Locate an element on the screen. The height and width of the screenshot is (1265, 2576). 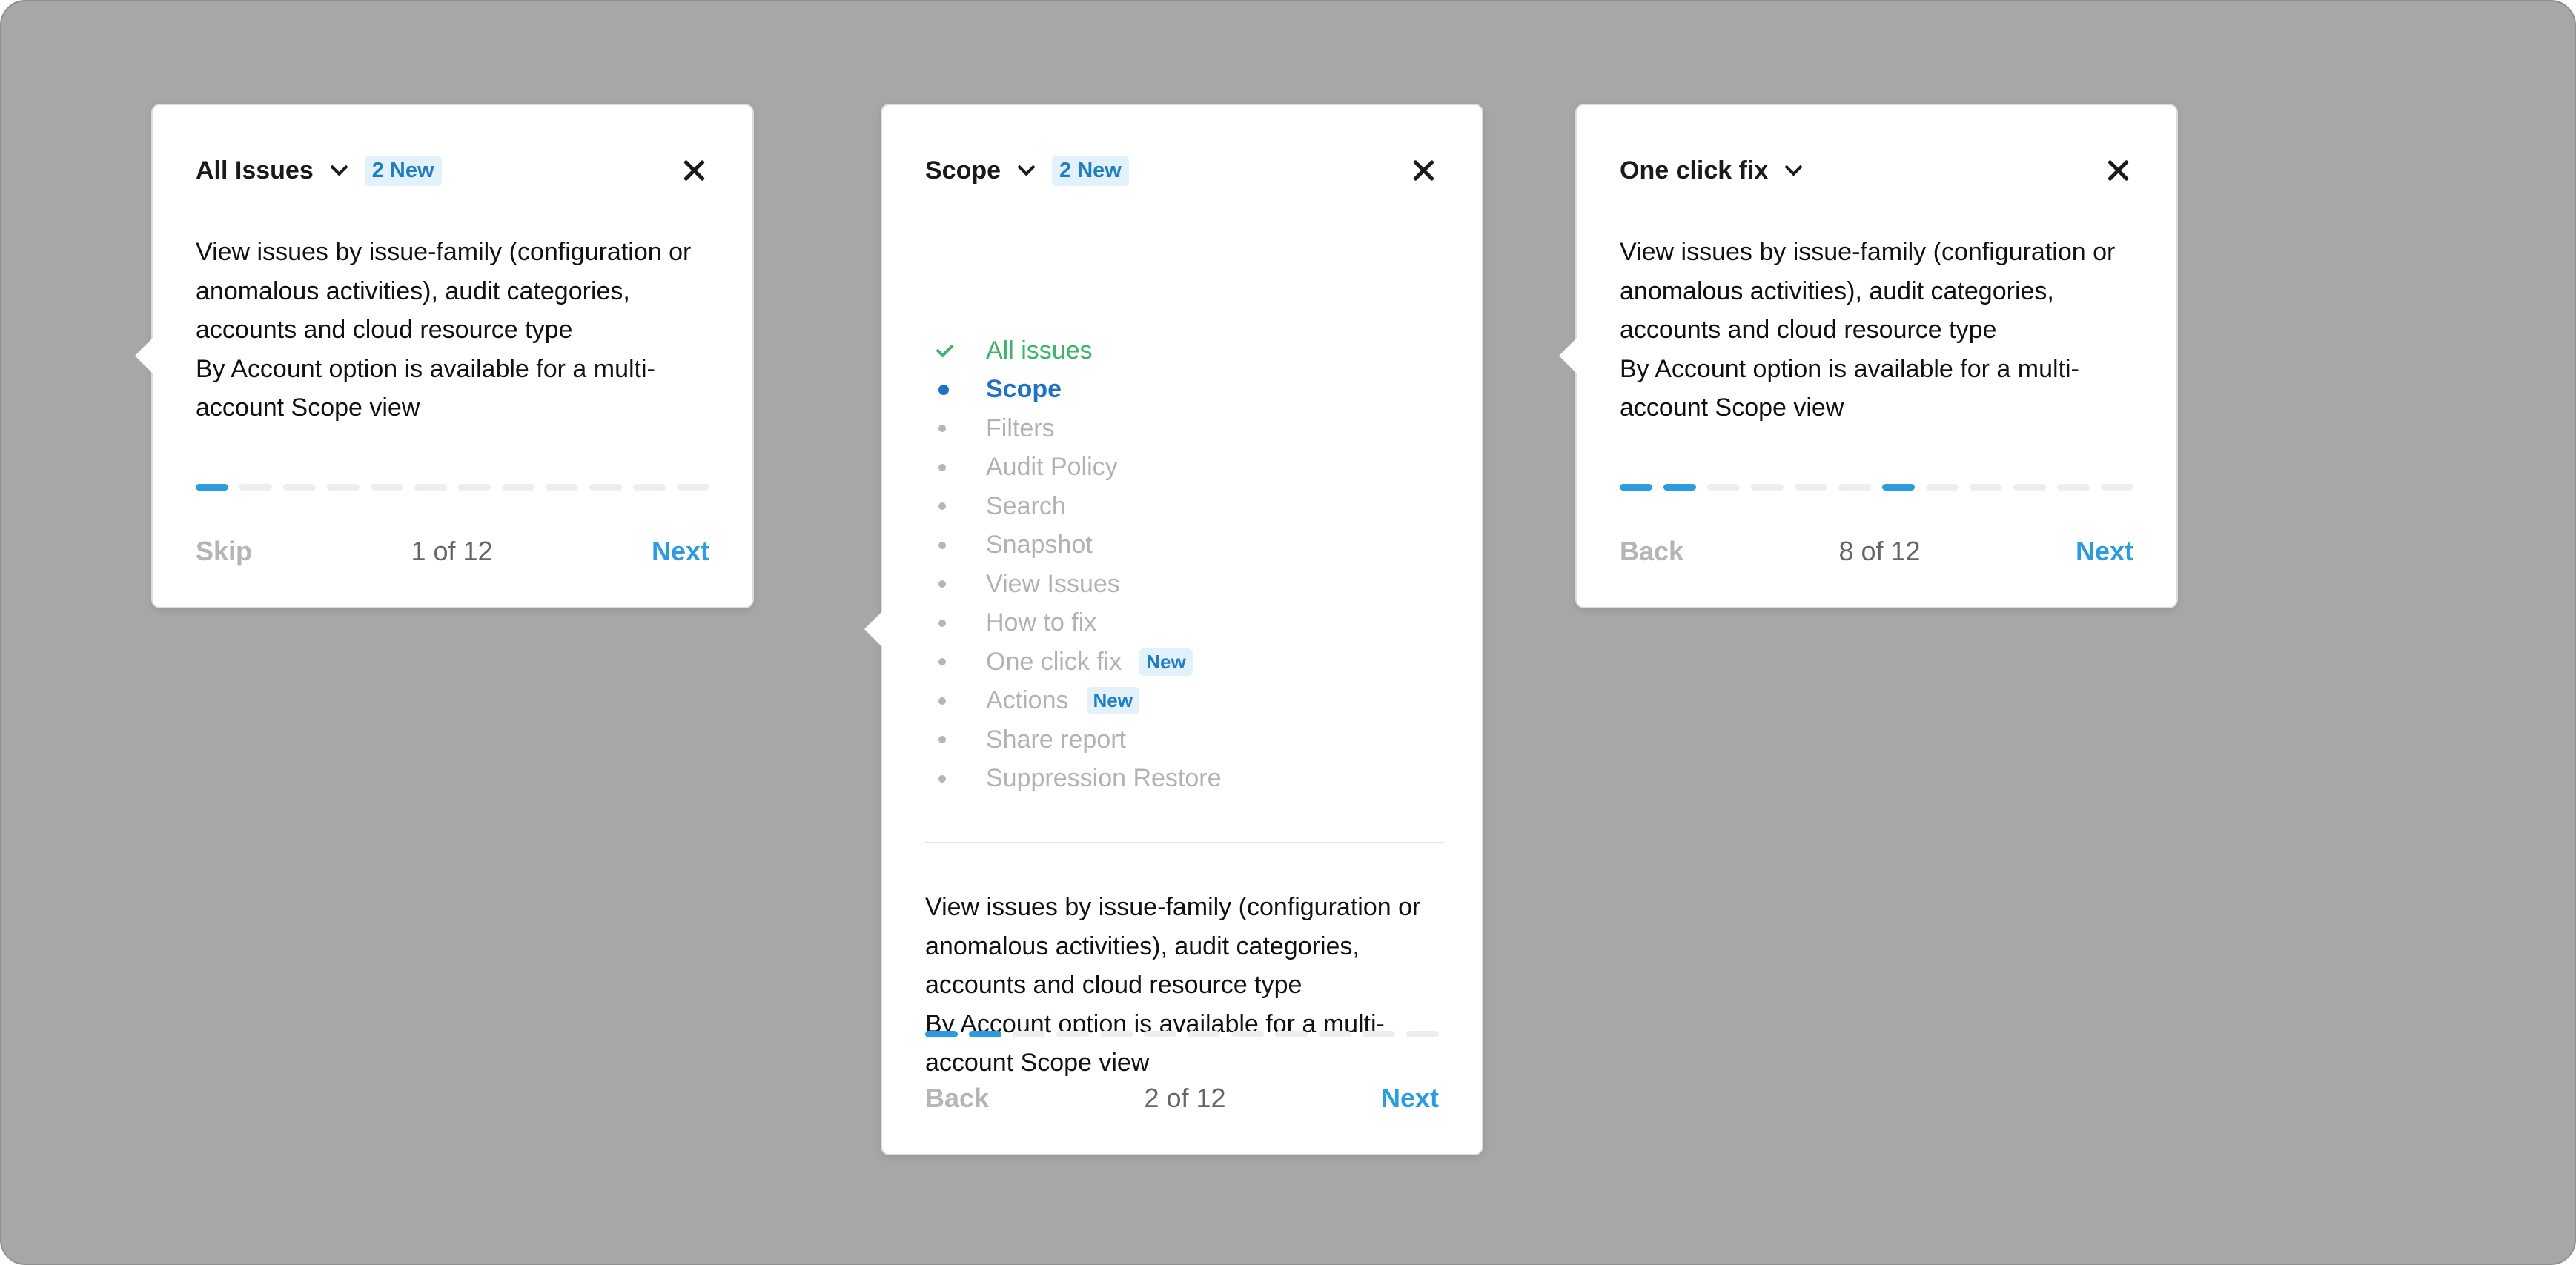
tour-step-item: Snapshot is located at coordinates (1169, 545).